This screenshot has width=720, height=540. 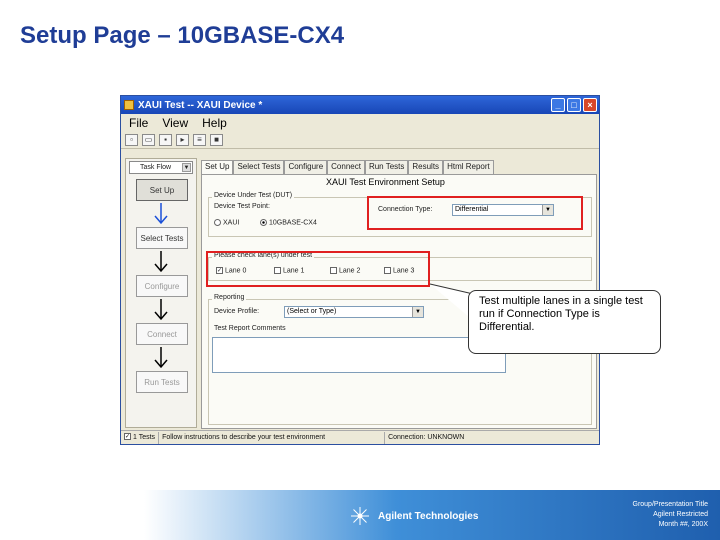 I want to click on tab-run-tests: Run Tests, so click(x=386, y=167).